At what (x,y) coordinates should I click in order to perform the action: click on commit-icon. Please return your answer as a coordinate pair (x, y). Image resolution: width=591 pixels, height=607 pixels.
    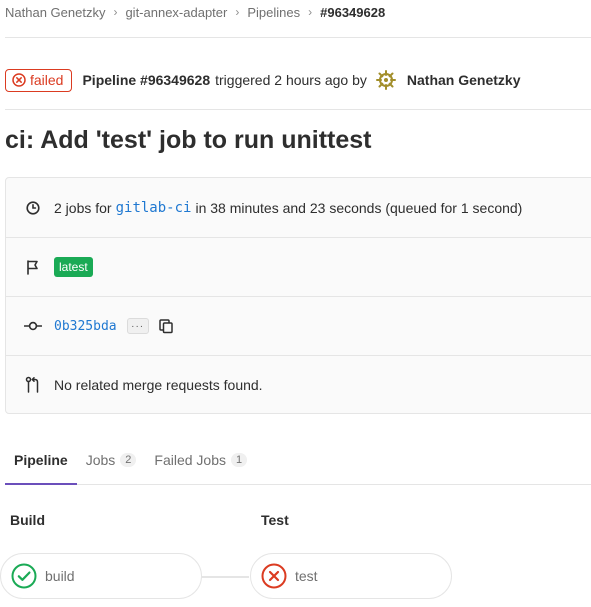
    Looking at the image, I should click on (33, 326).